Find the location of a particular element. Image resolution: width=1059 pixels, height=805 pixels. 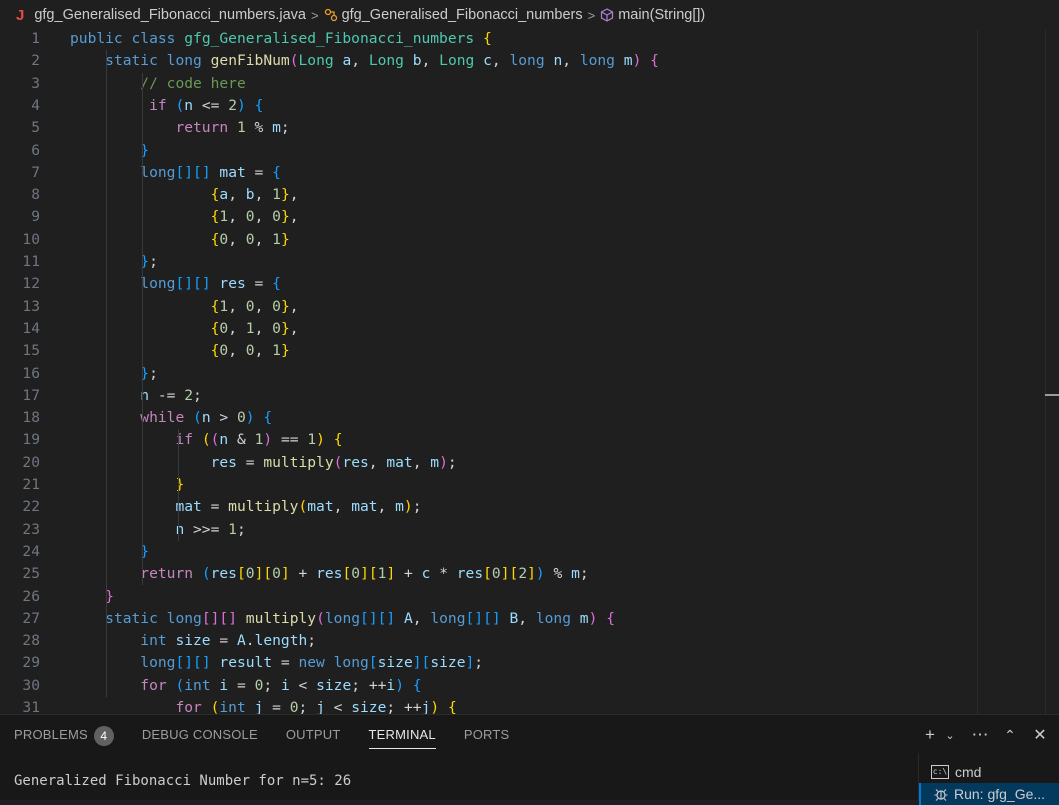

line-number: 3 is located at coordinates (35, 83).